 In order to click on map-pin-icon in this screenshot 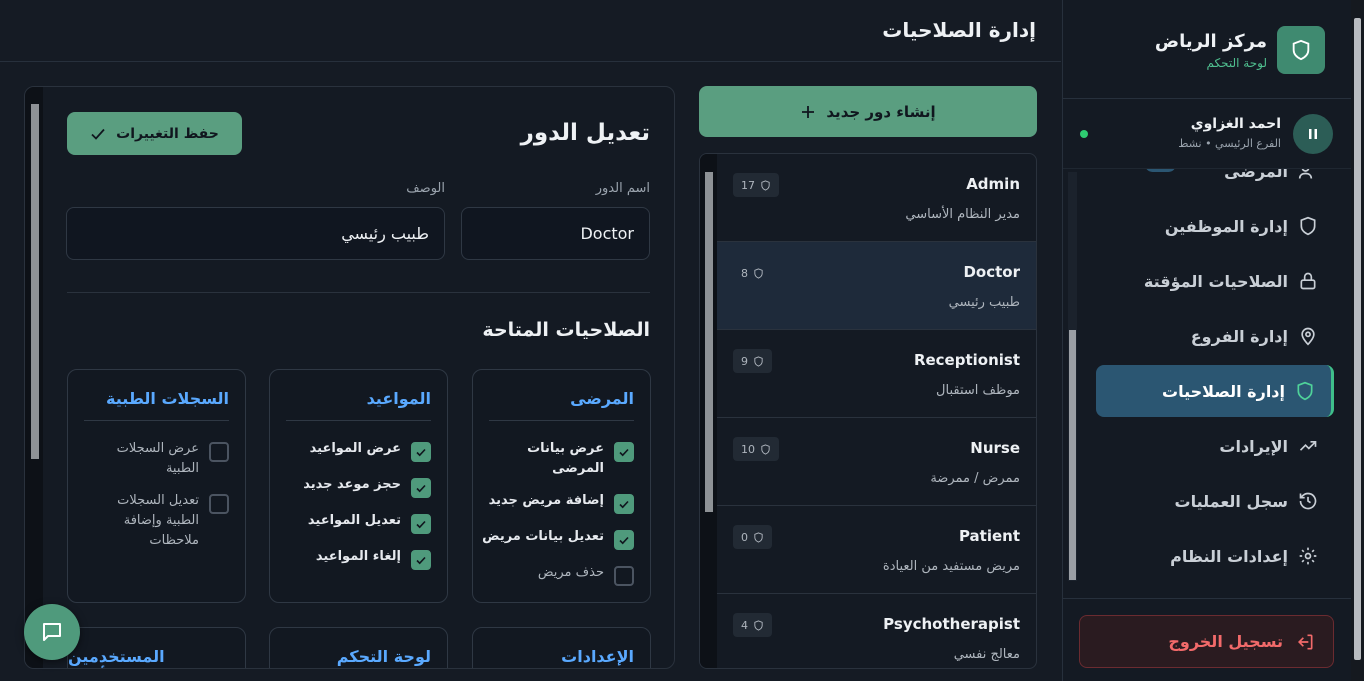, I will do `click(1308, 336)`.